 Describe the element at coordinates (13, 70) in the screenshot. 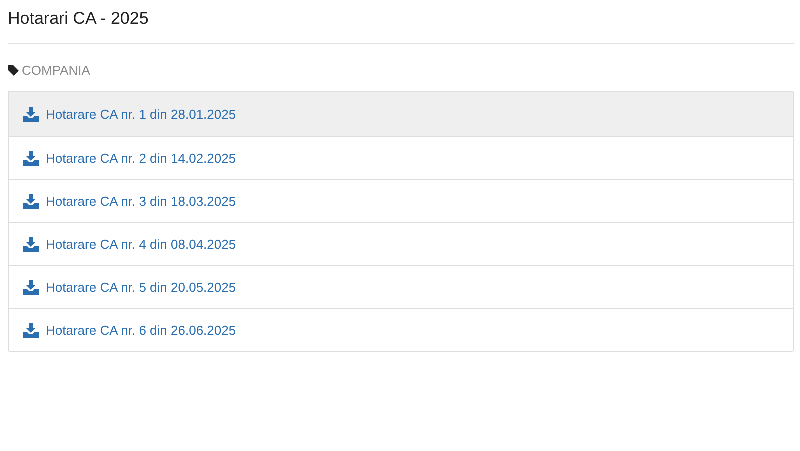

I see `tag-icon` at that location.